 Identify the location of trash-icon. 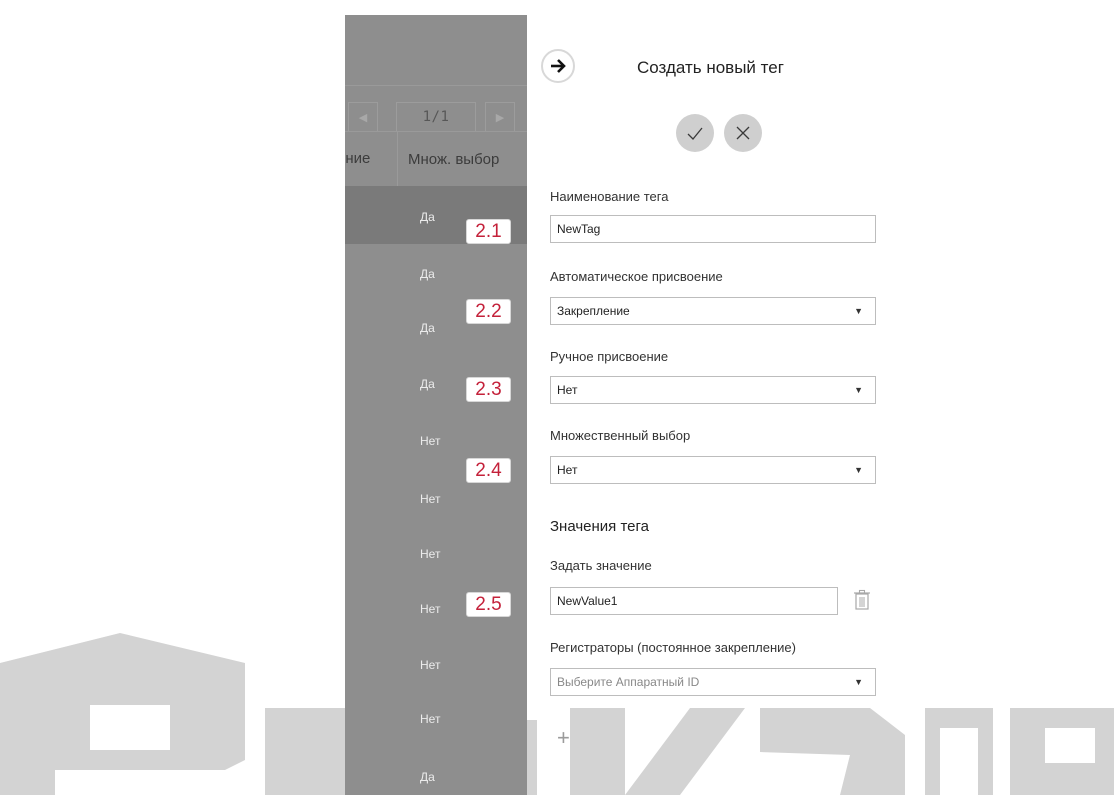
(862, 600).